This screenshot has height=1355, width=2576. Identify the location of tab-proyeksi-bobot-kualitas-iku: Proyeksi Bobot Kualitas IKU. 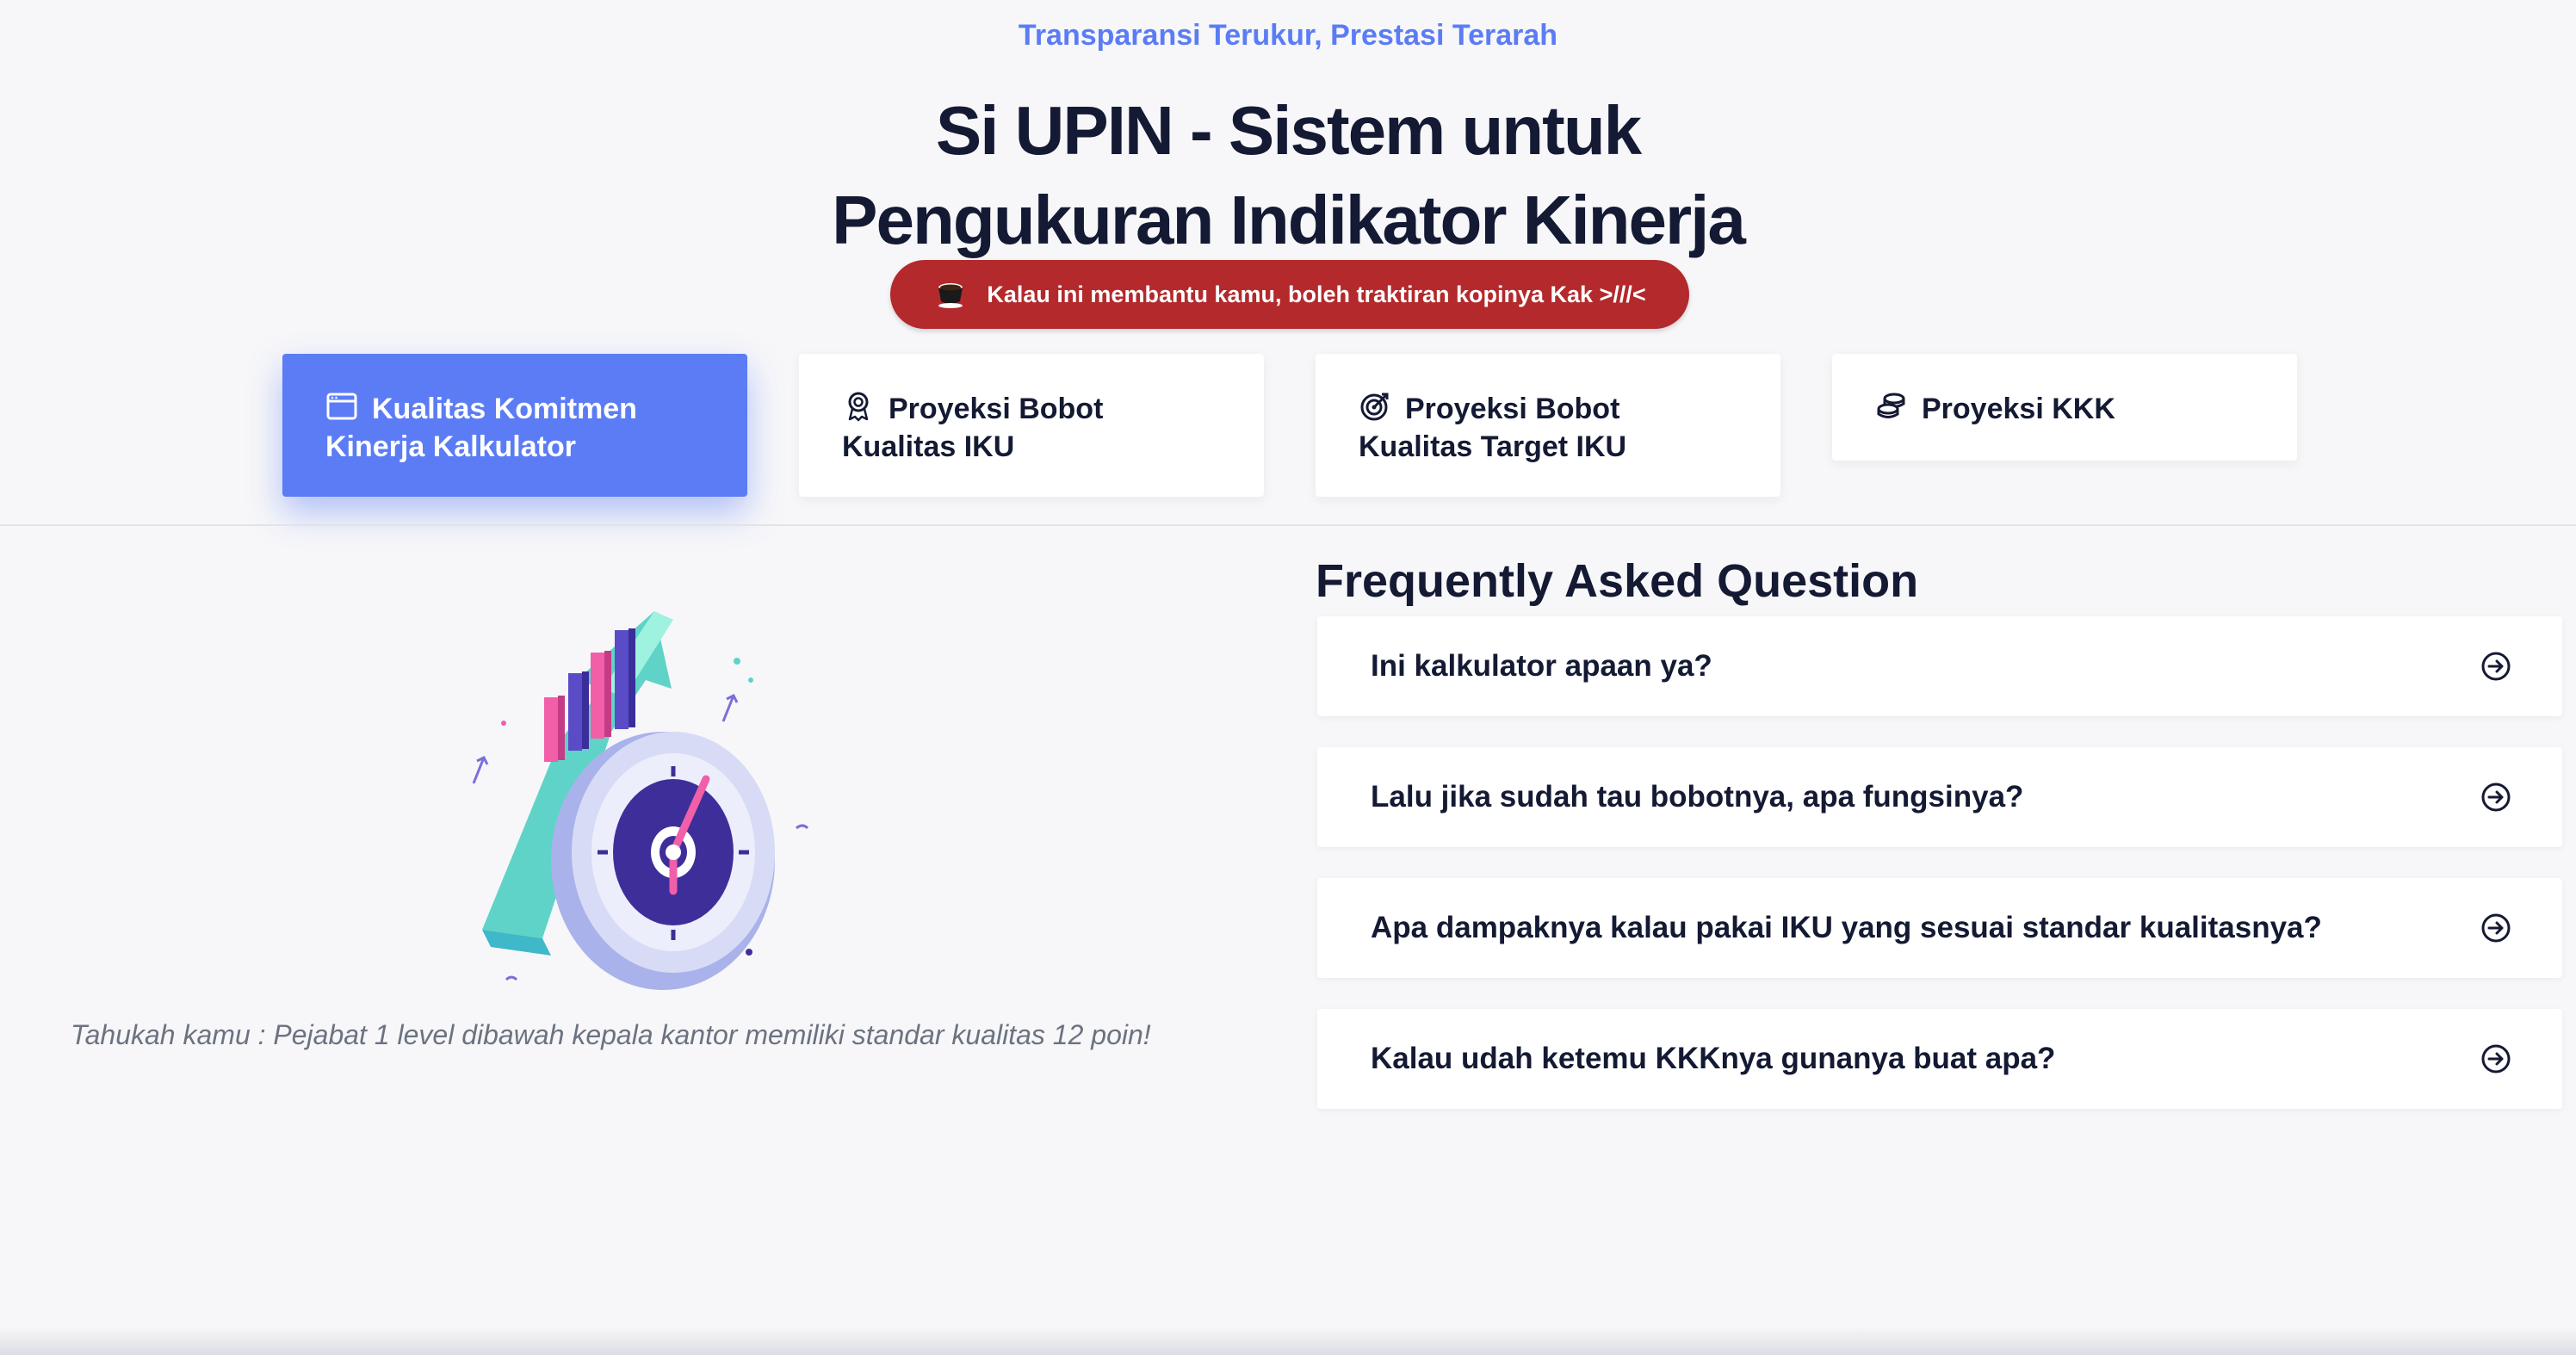
(1031, 425).